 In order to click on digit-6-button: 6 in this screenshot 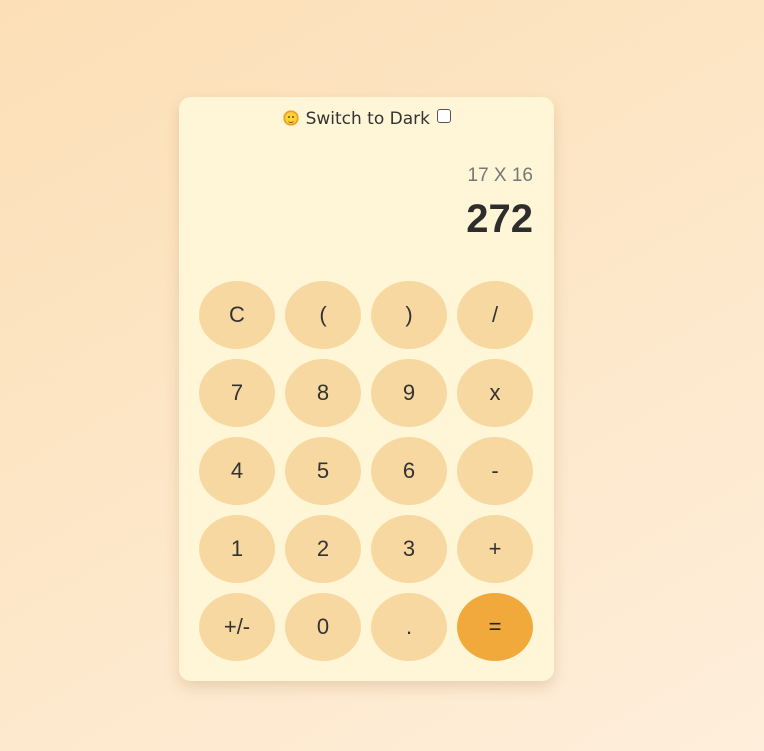, I will do `click(409, 471)`.